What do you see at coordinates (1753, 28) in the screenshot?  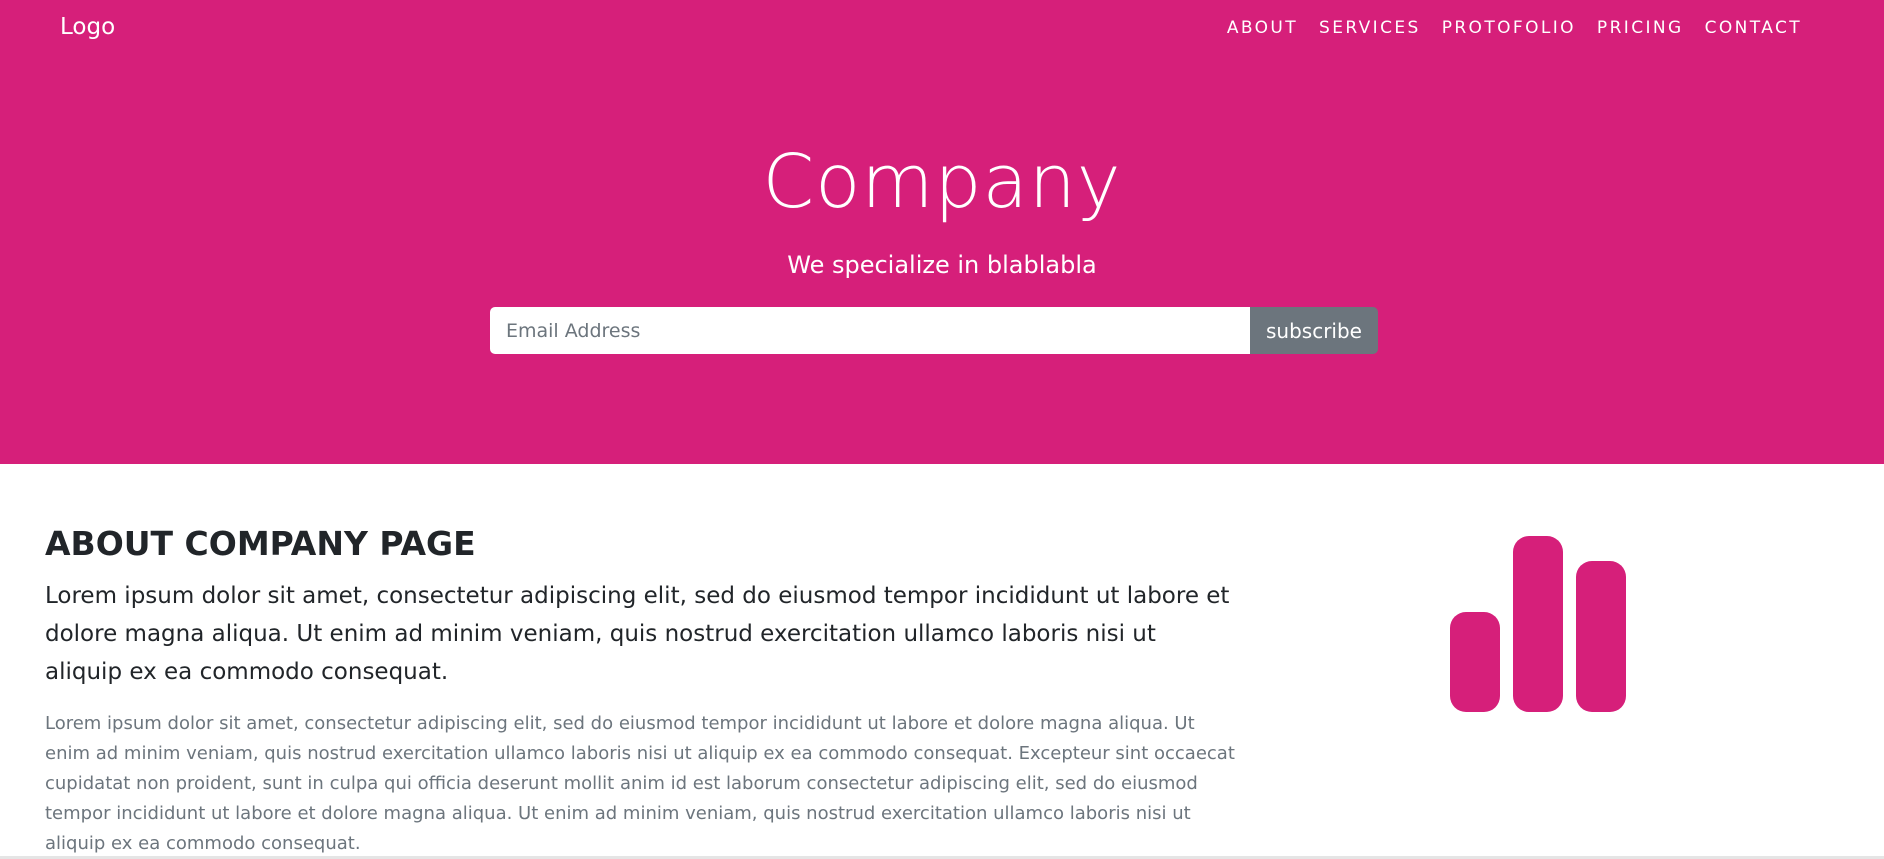 I see `nav-item-contact: CONTACT` at bounding box center [1753, 28].